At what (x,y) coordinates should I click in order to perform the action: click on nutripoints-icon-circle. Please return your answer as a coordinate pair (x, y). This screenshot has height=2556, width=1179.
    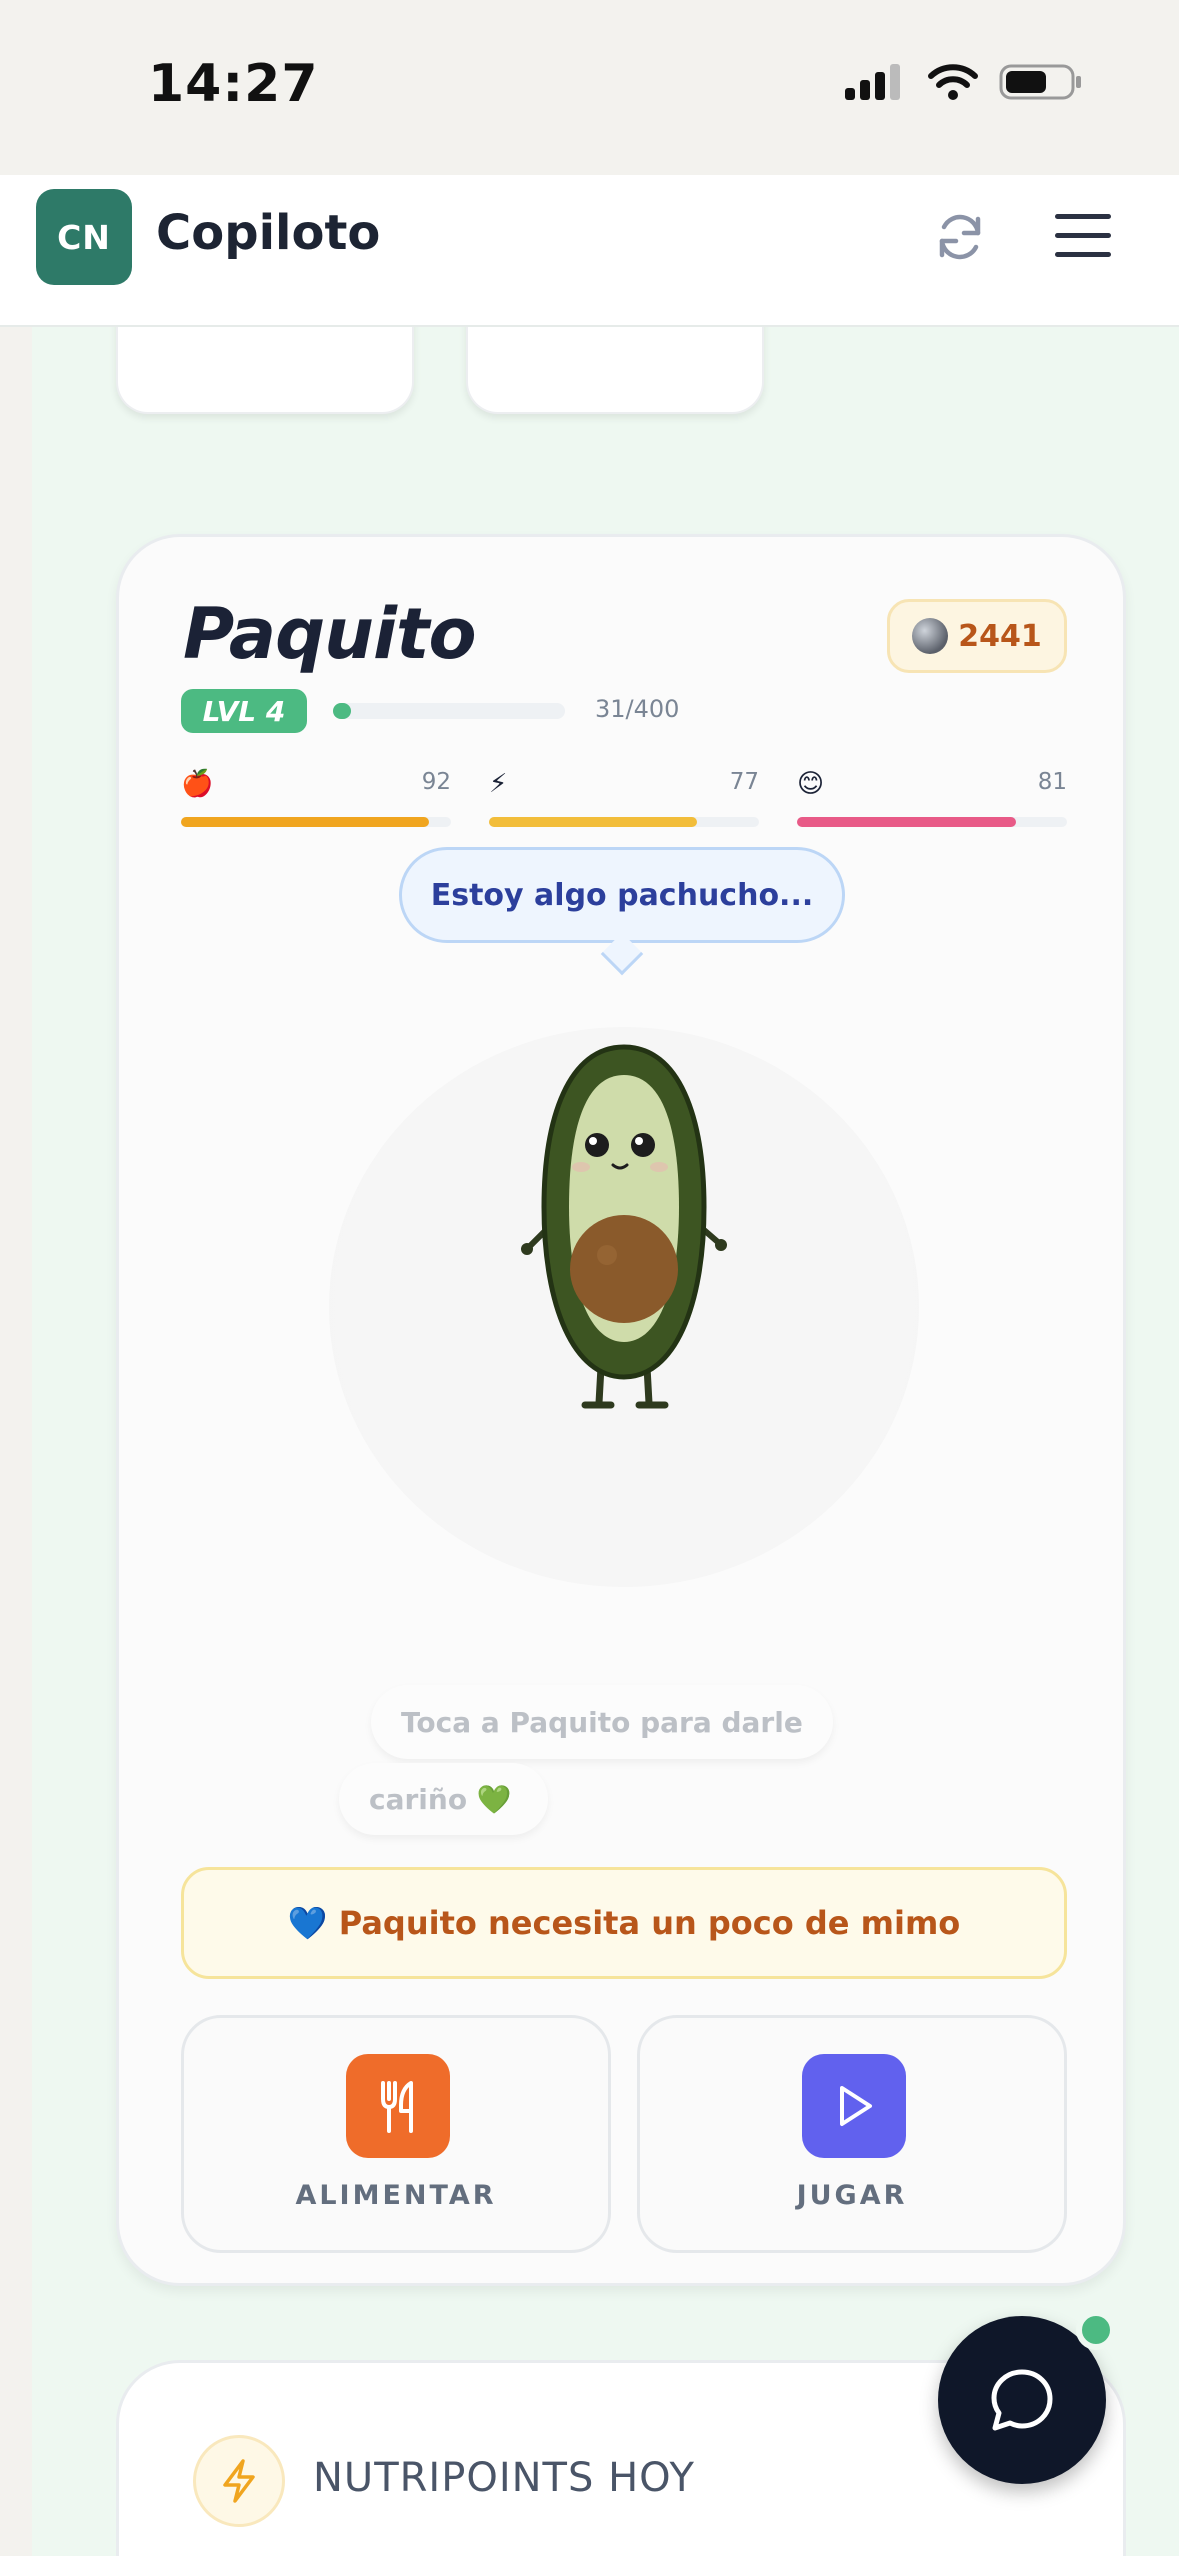
    Looking at the image, I should click on (239, 2481).